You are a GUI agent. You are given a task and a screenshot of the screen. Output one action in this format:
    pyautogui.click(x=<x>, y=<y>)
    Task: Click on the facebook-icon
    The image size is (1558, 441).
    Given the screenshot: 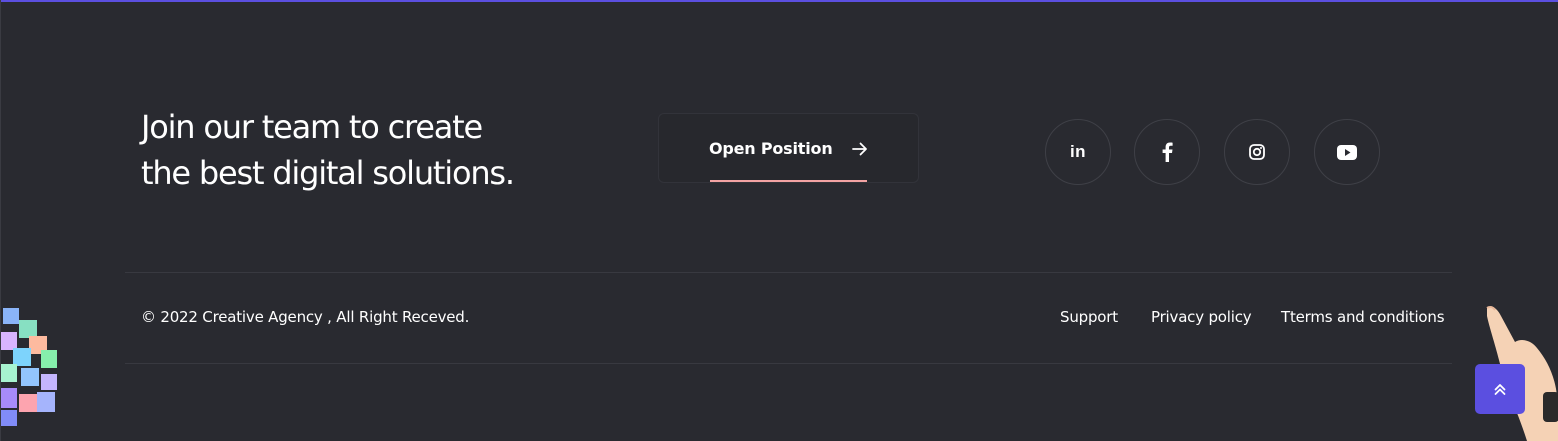 What is the action you would take?
    pyautogui.click(x=1167, y=152)
    